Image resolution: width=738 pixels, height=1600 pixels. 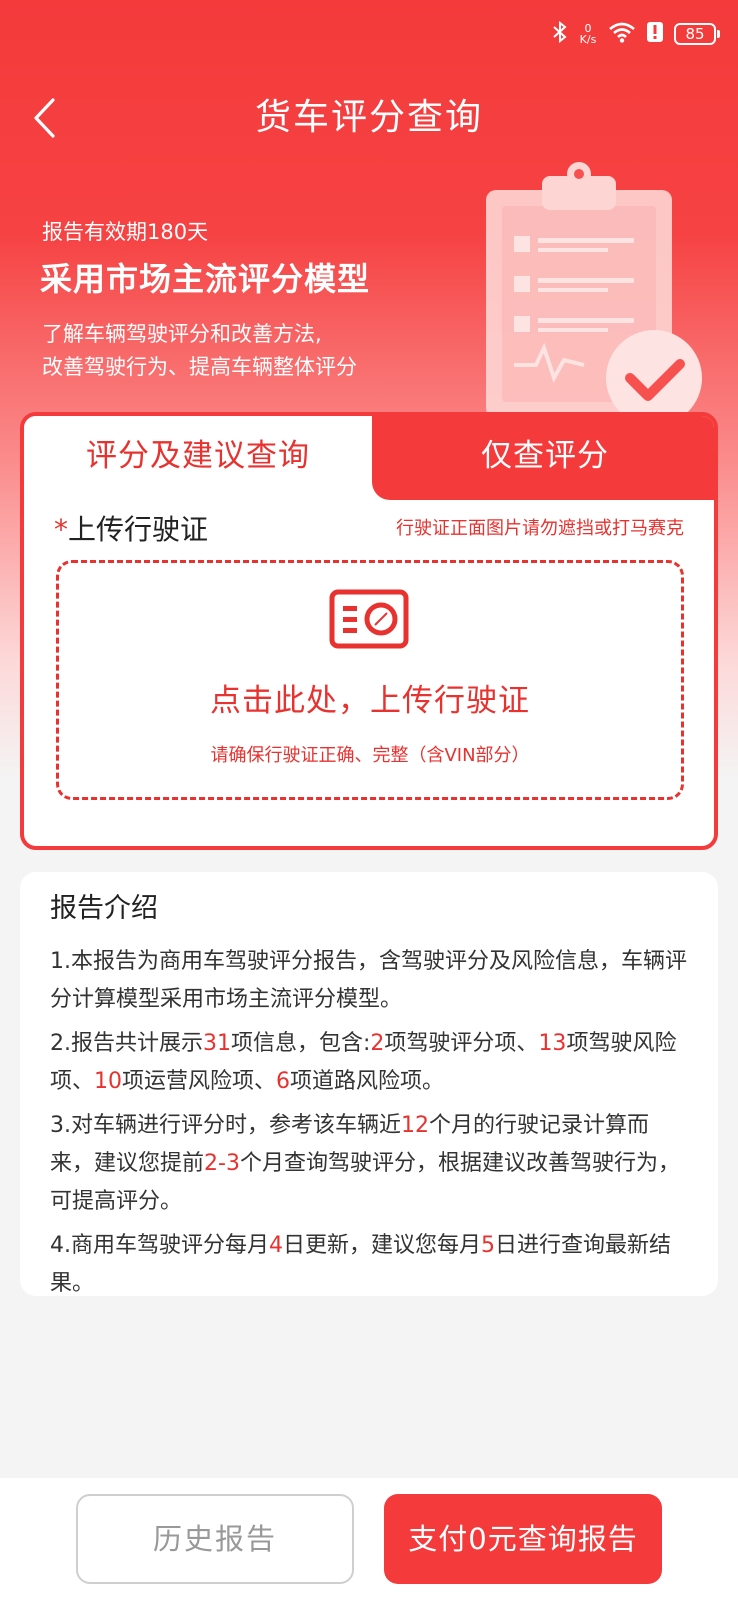 What do you see at coordinates (138, 529) in the screenshot?
I see `upload-label-text: 上传行驶证` at bounding box center [138, 529].